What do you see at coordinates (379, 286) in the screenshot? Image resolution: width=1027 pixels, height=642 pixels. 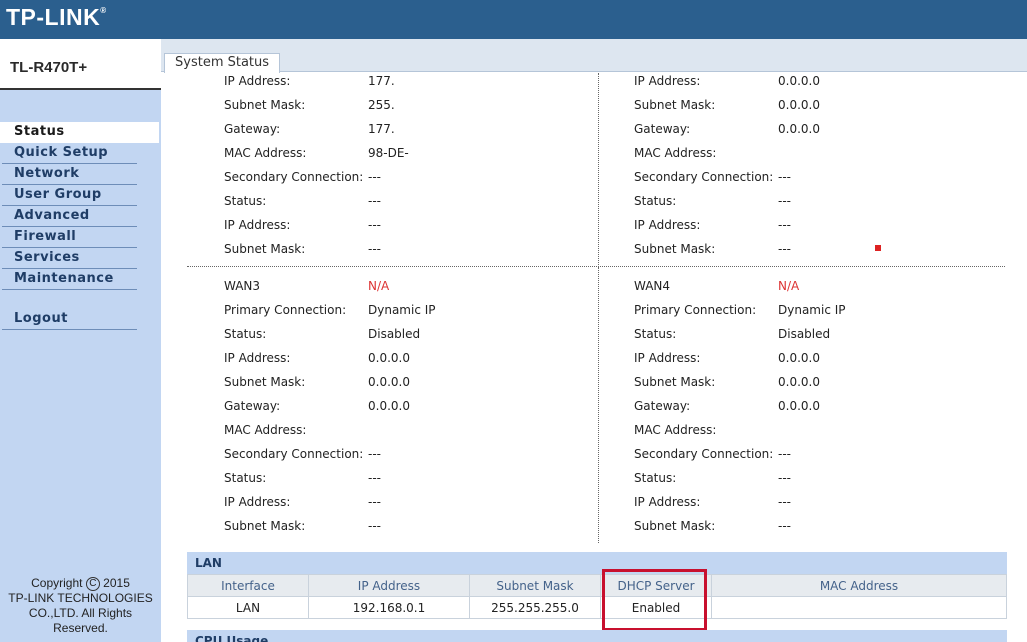 I see `wan3-state: N/A` at bounding box center [379, 286].